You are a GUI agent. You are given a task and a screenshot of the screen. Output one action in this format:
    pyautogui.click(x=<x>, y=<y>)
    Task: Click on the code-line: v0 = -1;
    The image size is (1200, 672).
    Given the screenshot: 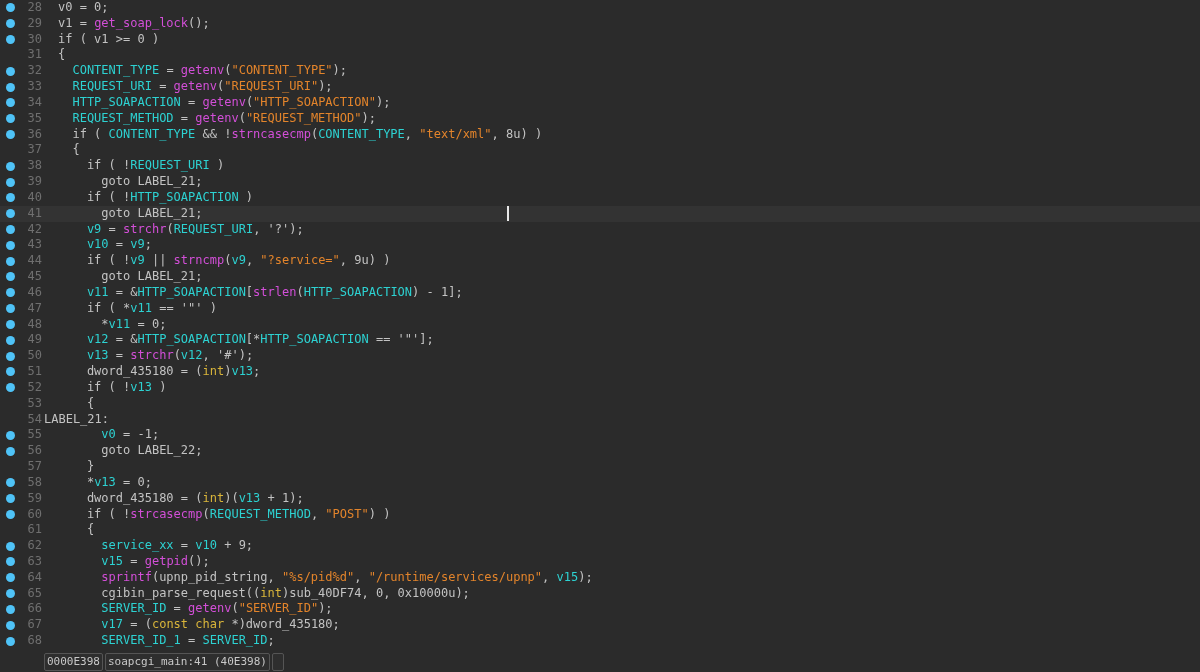 What is the action you would take?
    pyautogui.click(x=130, y=435)
    